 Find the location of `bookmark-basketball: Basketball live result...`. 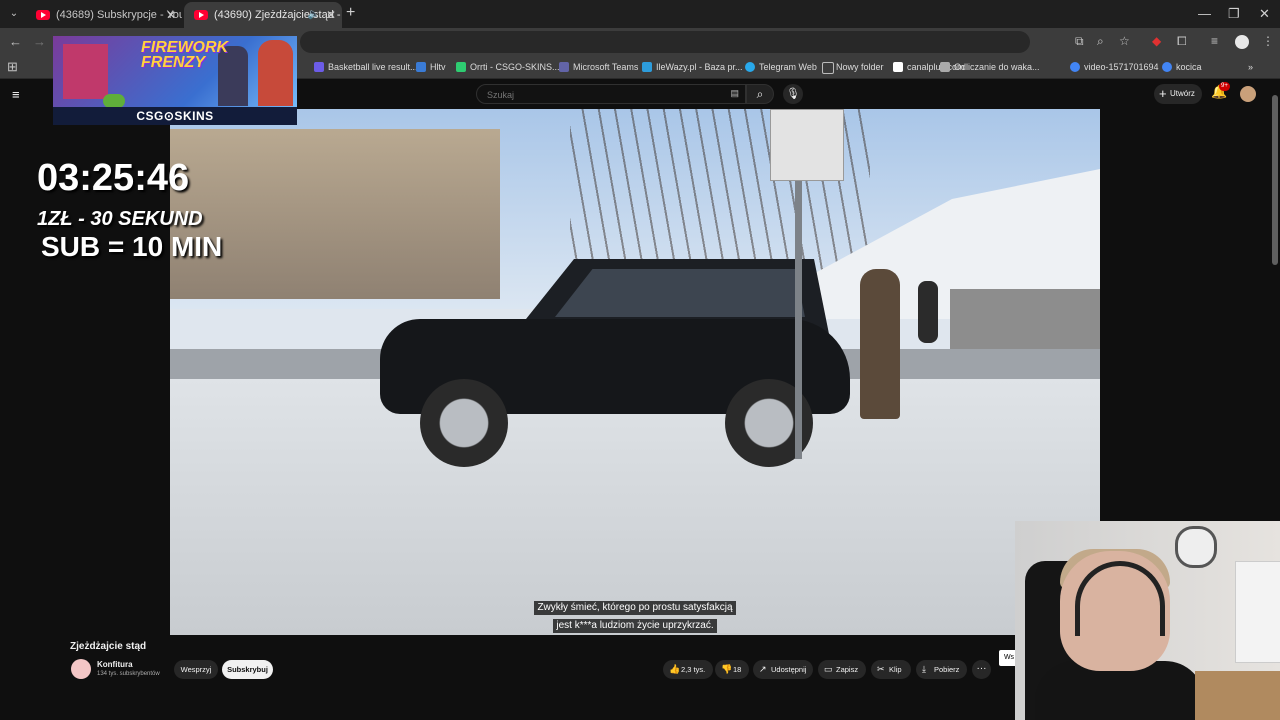

bookmark-basketball: Basketball live result... is located at coordinates (366, 67).